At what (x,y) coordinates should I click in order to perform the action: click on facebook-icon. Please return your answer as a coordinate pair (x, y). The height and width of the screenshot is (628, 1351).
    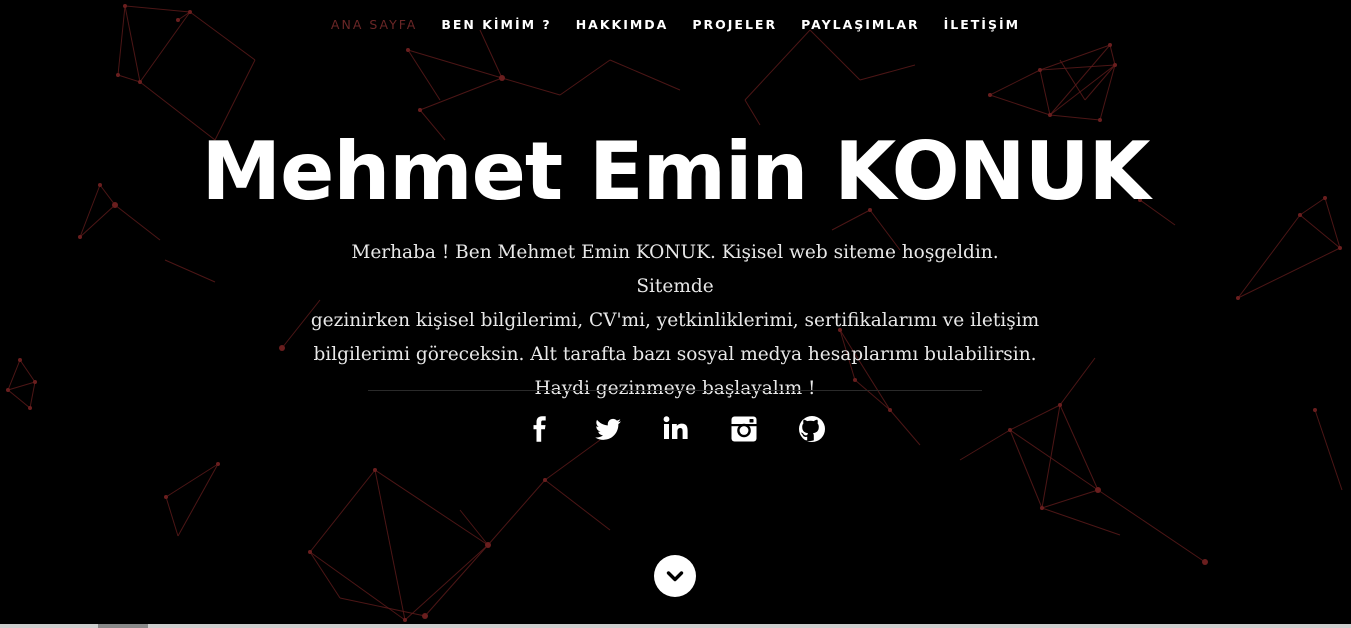
    Looking at the image, I should click on (539, 429).